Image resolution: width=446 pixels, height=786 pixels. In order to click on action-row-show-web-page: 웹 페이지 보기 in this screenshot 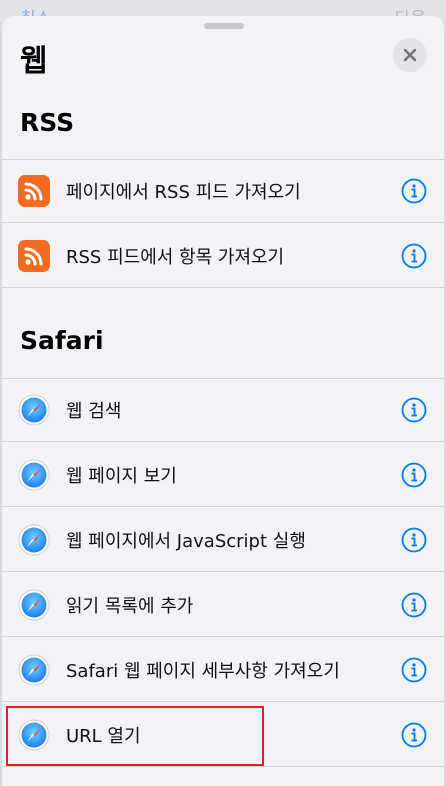, I will do `click(223, 475)`.